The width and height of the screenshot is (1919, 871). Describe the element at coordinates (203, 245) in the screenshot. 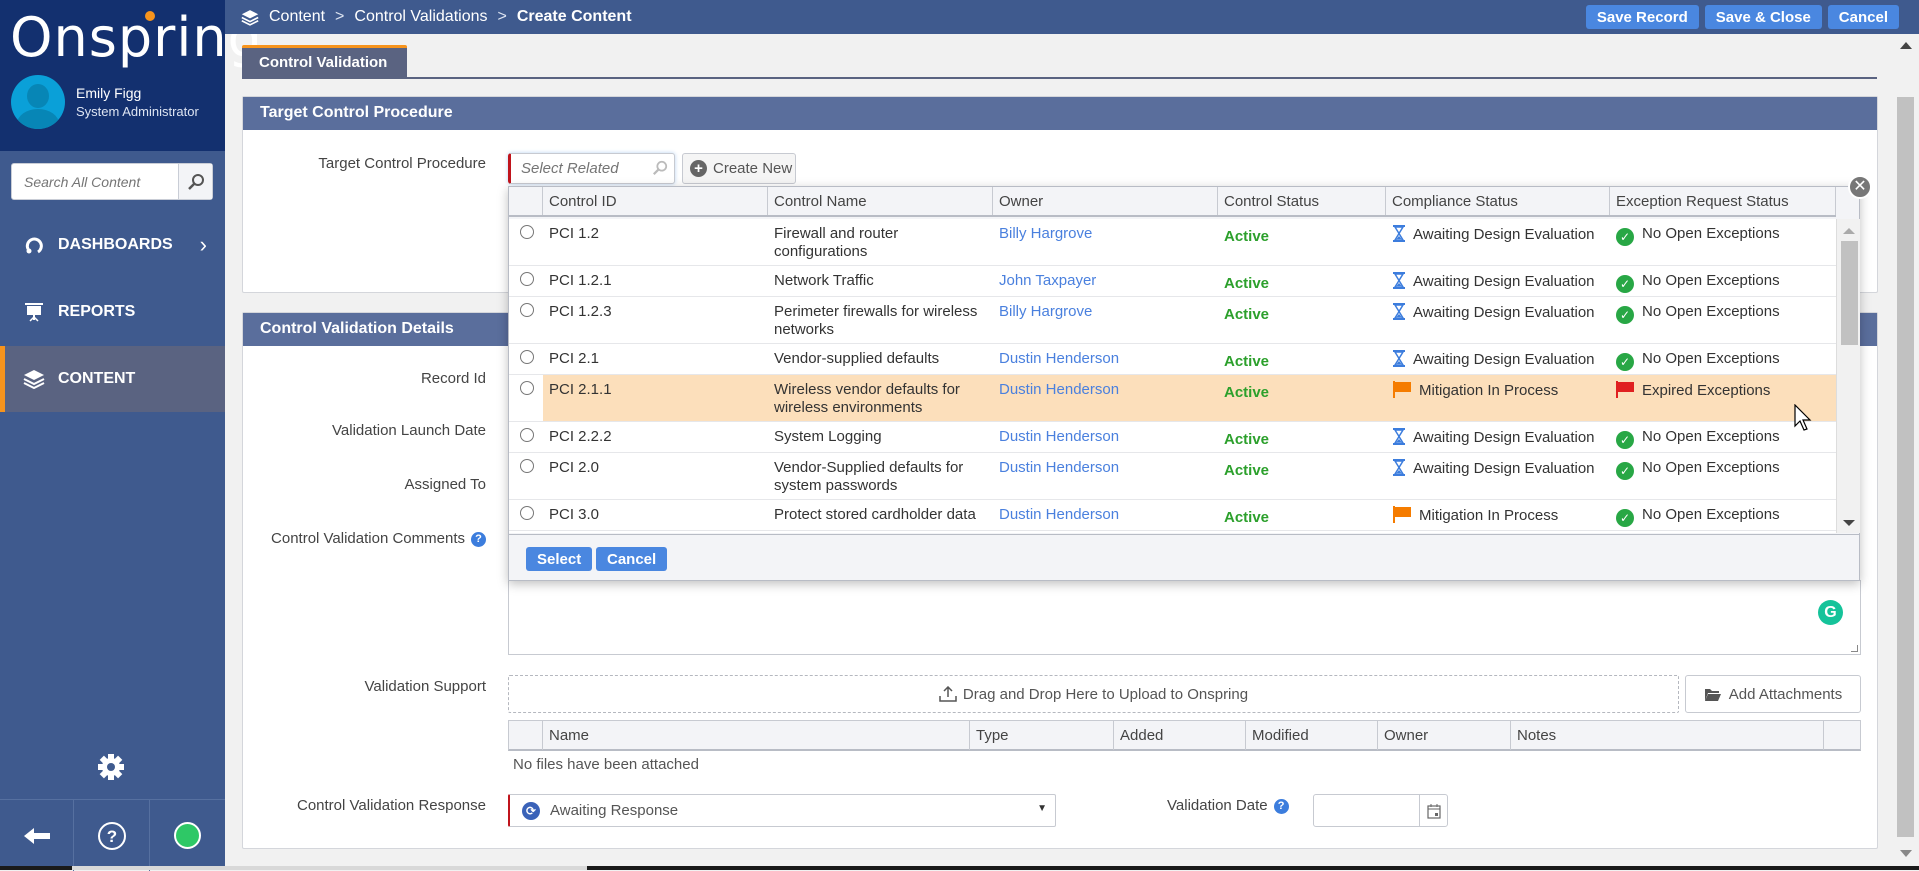

I see `chevron-right-icon: ›` at that location.